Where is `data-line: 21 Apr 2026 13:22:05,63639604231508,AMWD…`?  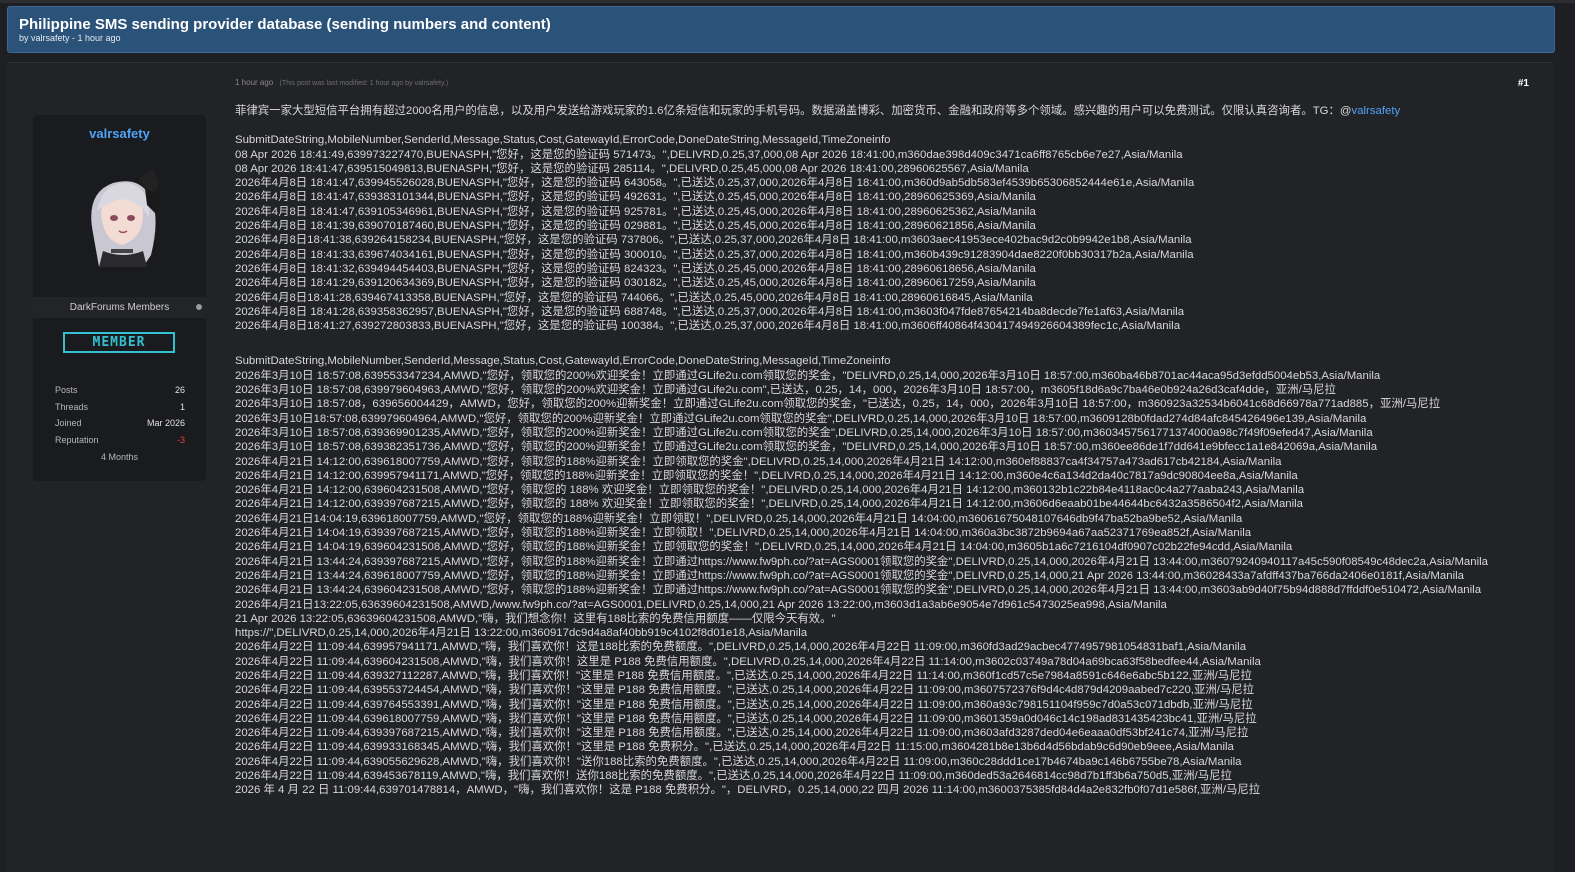
data-line: 21 Apr 2026 13:22:05,63639604231508,AMWD… is located at coordinates (535, 618).